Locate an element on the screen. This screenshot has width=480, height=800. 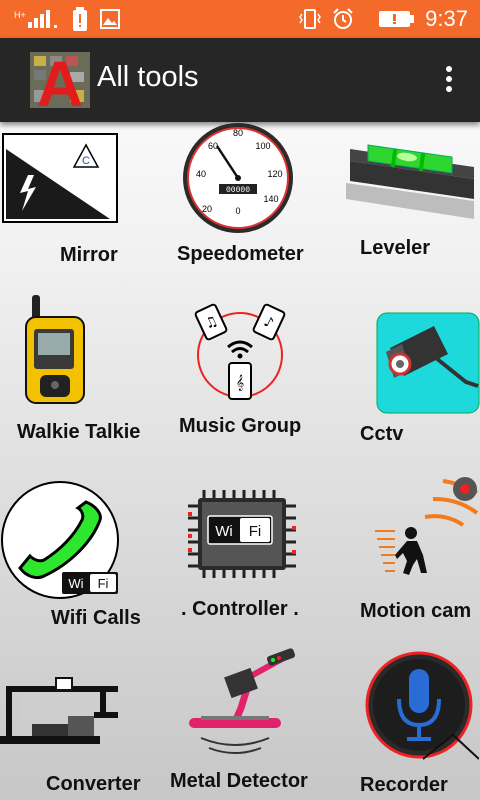
motion-cam-icon is located at coordinates (427, 526).